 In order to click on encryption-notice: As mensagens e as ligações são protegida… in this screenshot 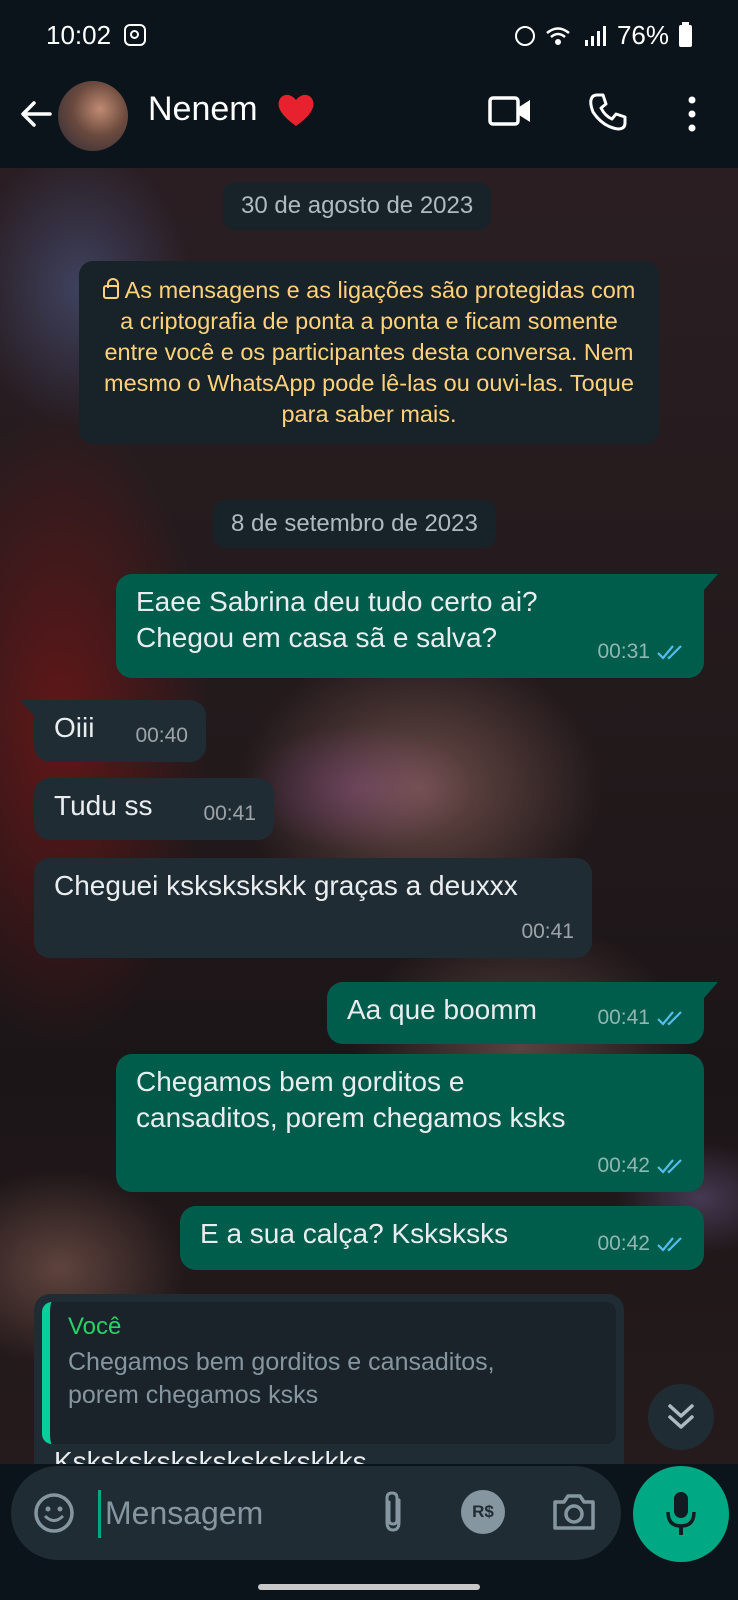, I will do `click(369, 352)`.